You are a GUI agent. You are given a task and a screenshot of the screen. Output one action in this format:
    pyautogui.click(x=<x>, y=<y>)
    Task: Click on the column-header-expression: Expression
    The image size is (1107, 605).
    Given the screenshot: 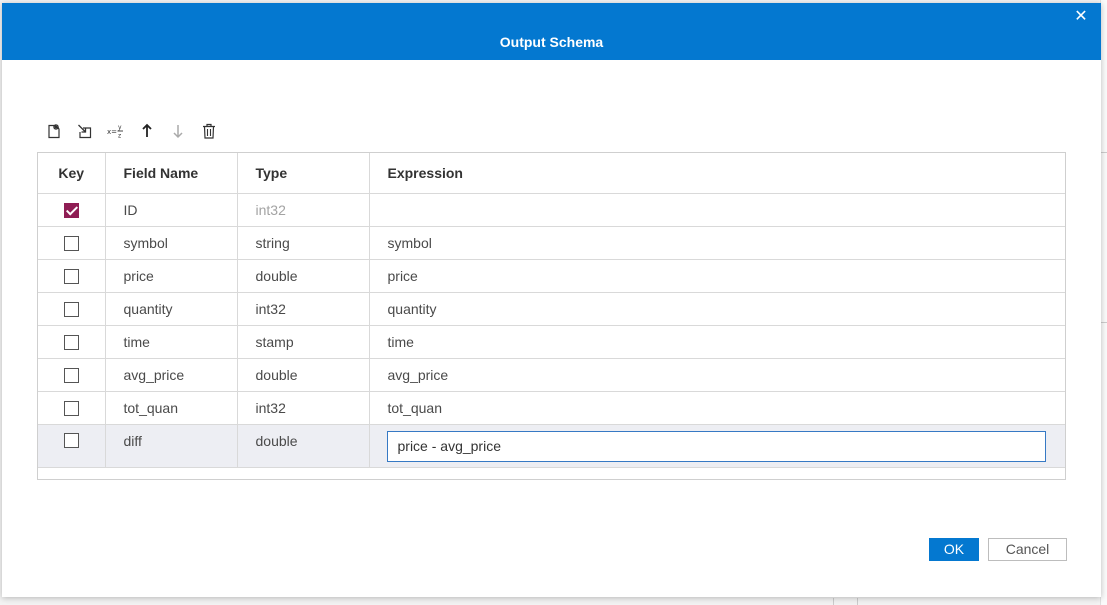 What is the action you would take?
    pyautogui.click(x=717, y=173)
    